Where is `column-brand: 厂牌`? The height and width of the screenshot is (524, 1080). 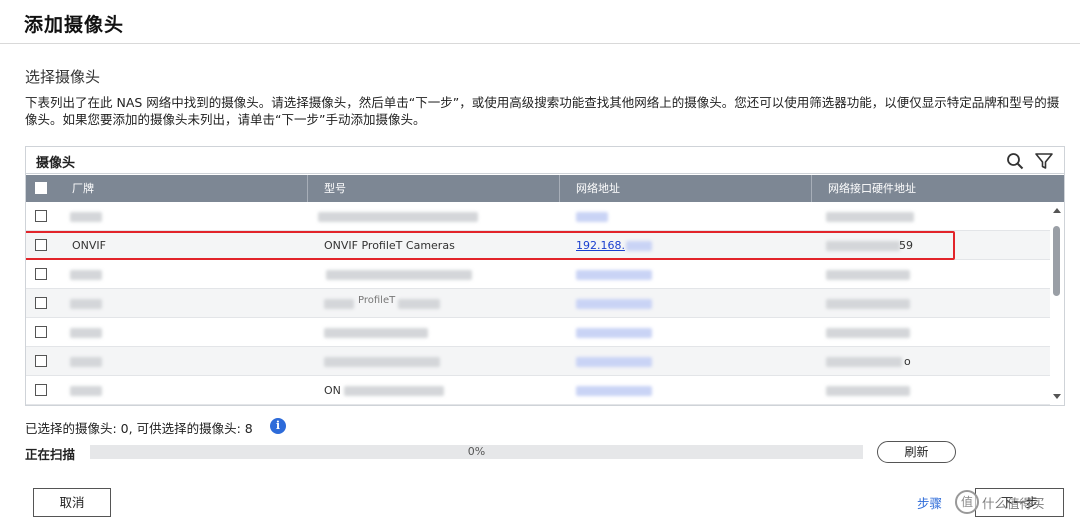 column-brand: 厂牌 is located at coordinates (182, 188).